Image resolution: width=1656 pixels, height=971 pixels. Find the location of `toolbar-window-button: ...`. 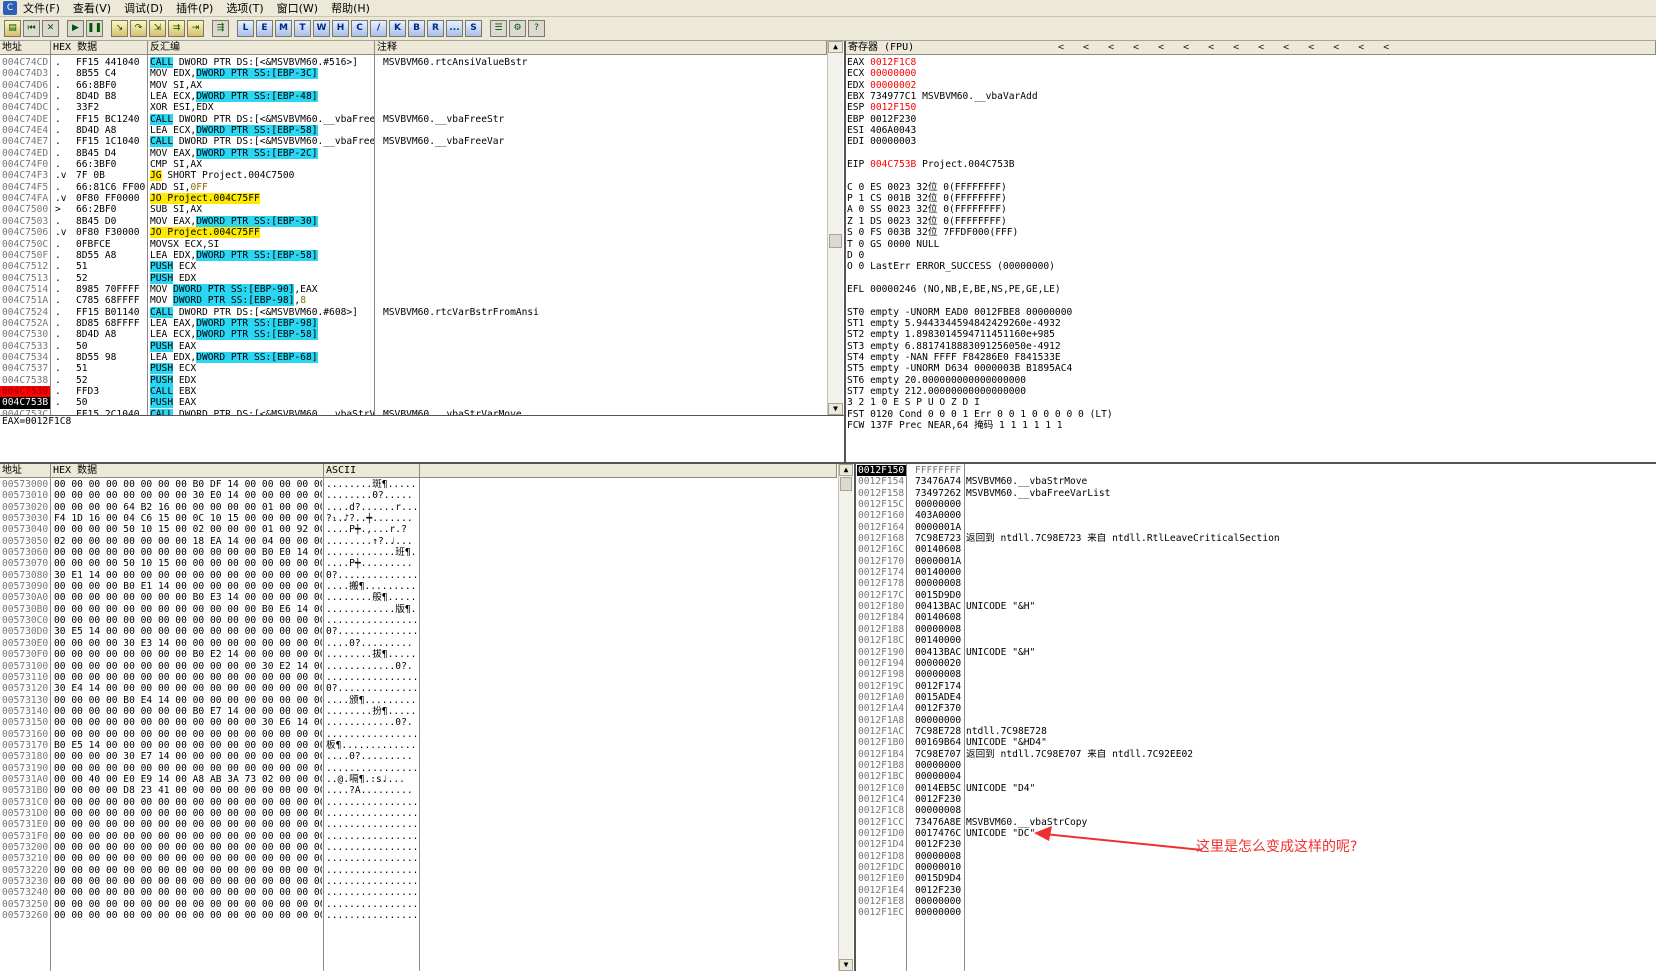

toolbar-window-button: ... is located at coordinates (454, 28).